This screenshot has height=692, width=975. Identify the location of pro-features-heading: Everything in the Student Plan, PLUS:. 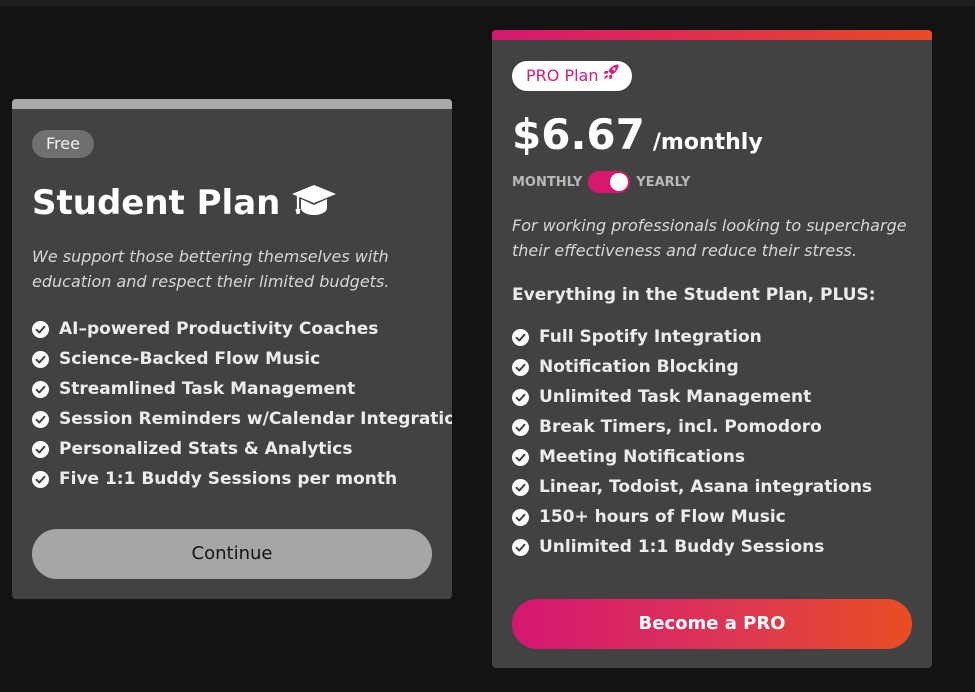
(694, 295).